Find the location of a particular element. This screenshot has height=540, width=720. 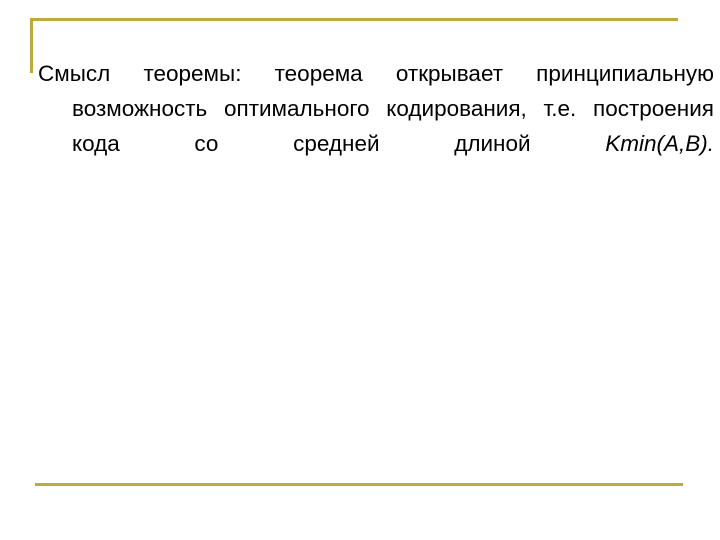

left-border-rule is located at coordinates (31, 45).